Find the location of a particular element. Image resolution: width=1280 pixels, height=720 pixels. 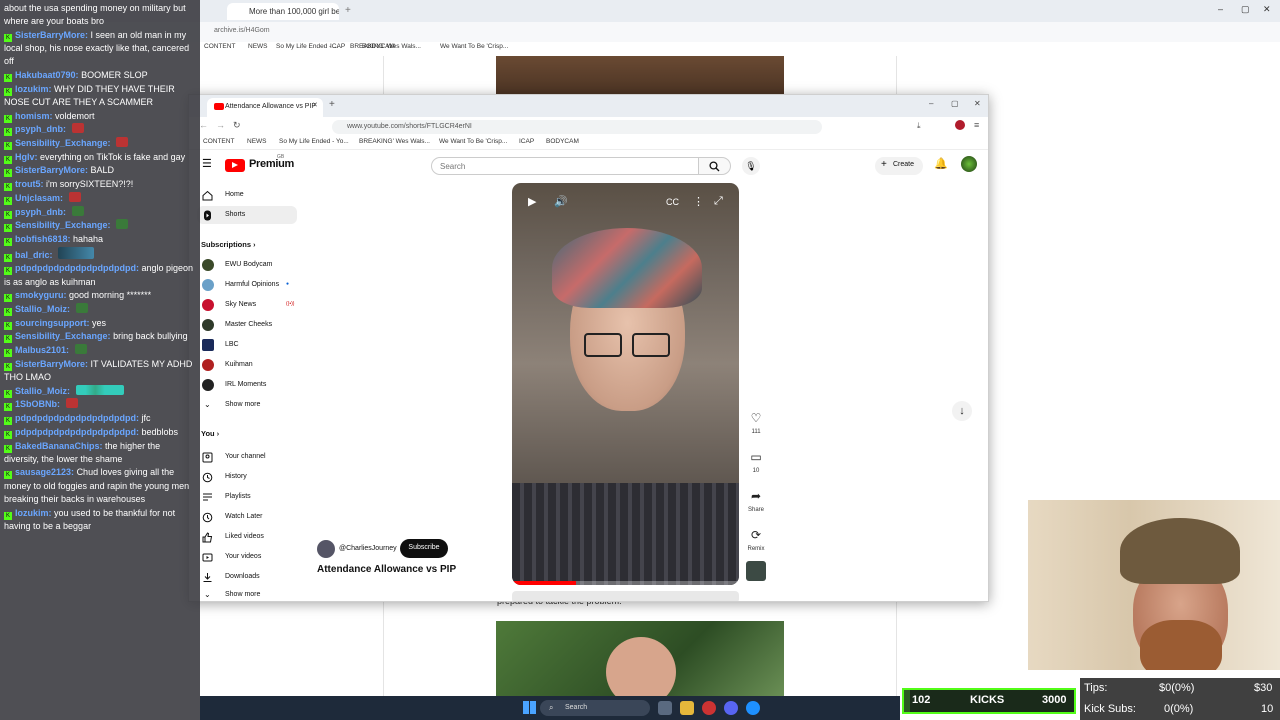

edge-icon is located at coordinates (753, 708).